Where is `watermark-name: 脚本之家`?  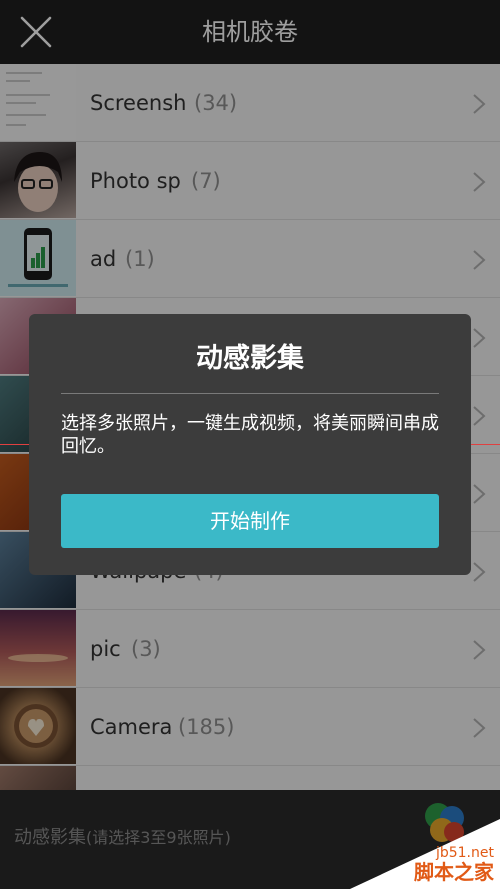
watermark-name: 脚本之家 is located at coordinates (454, 872).